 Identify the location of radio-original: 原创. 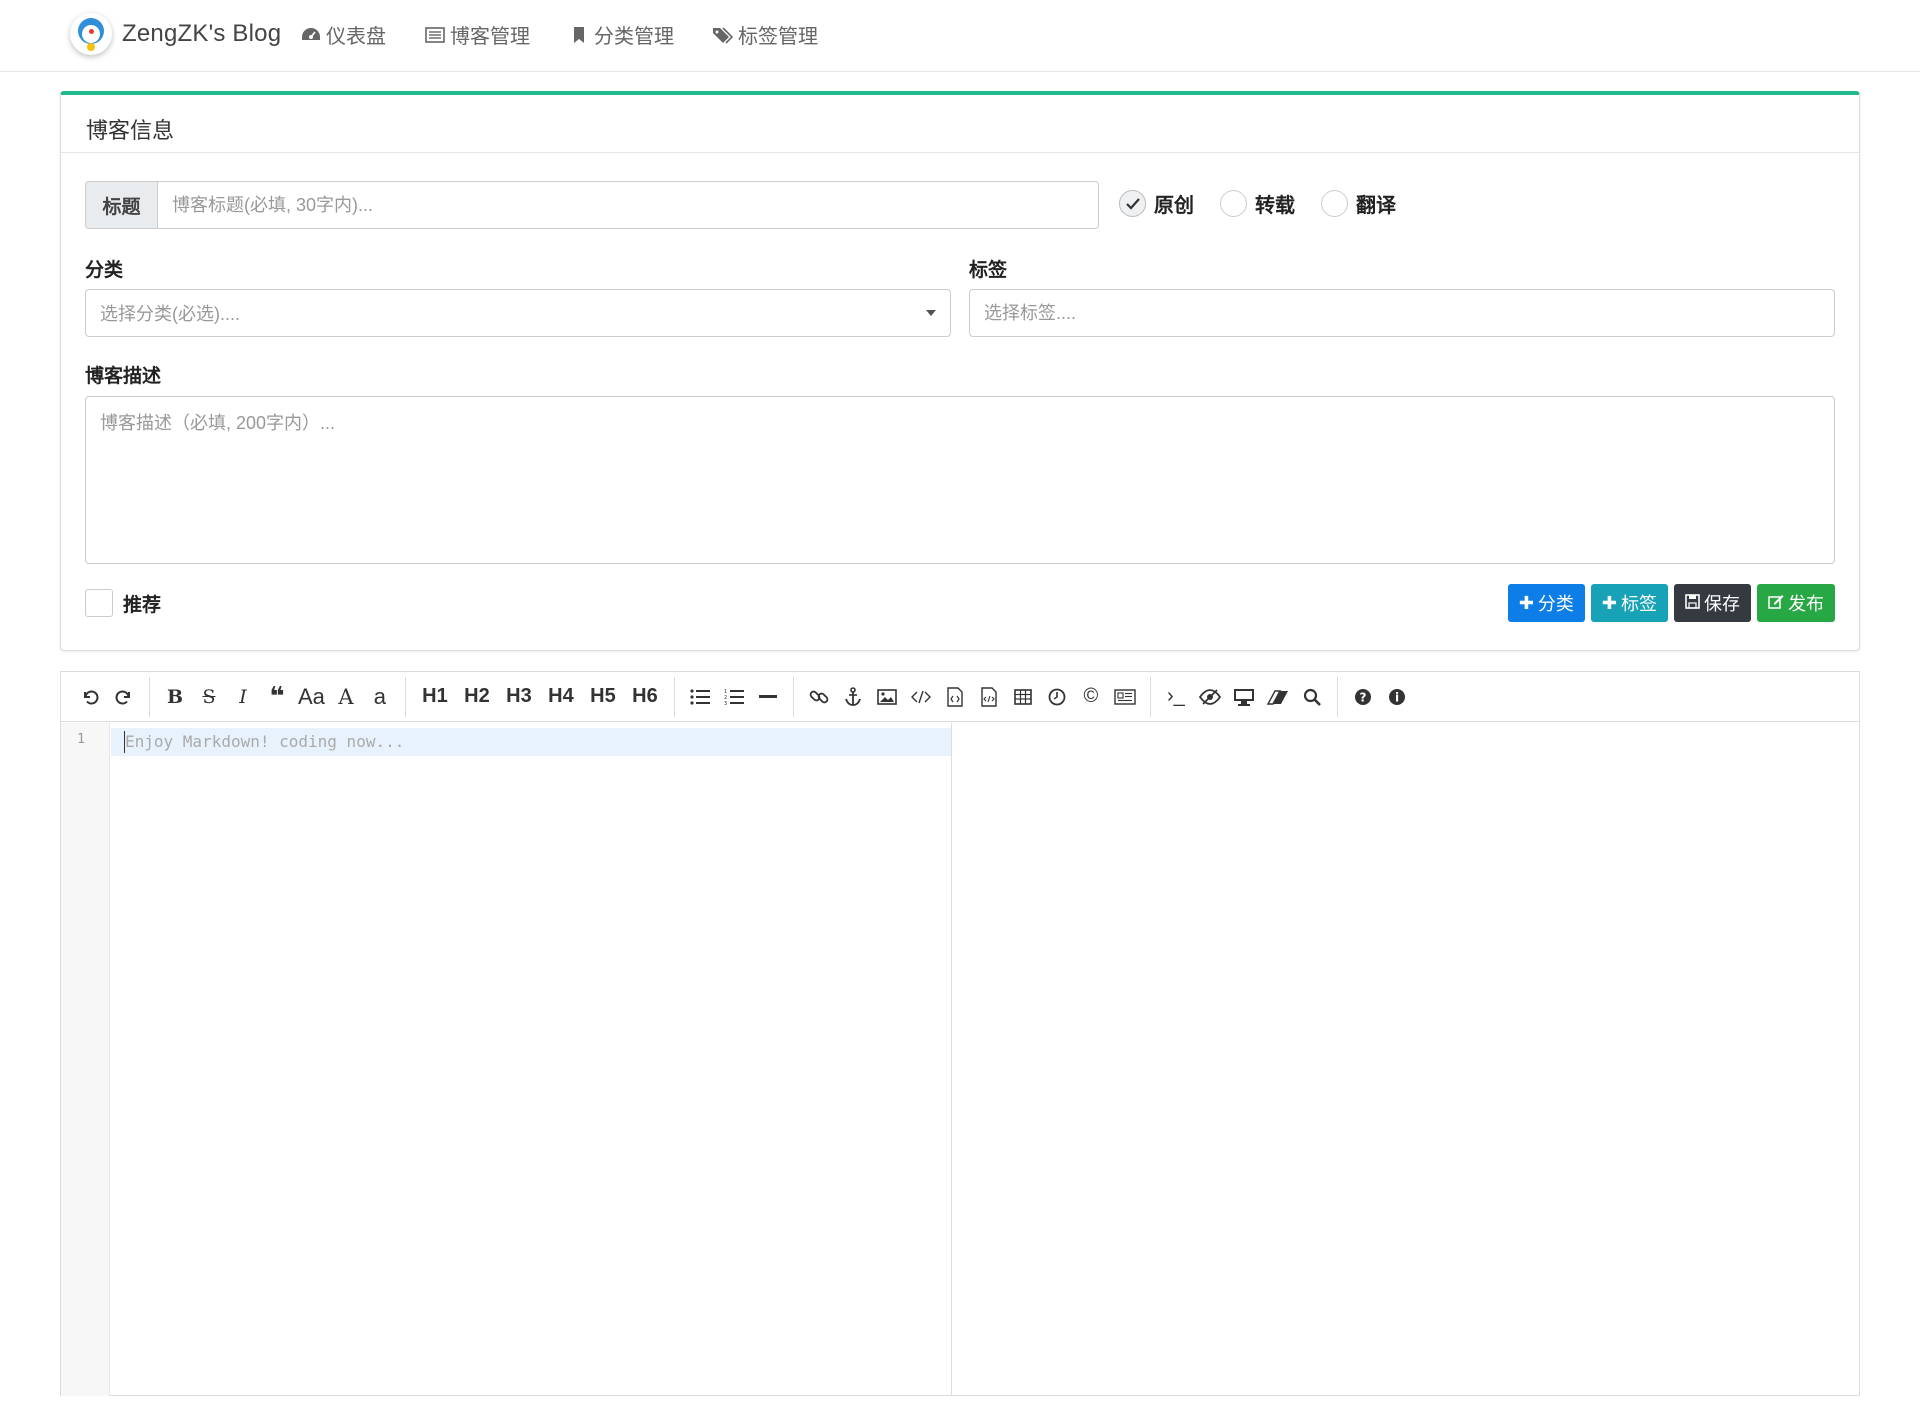
(1156, 203).